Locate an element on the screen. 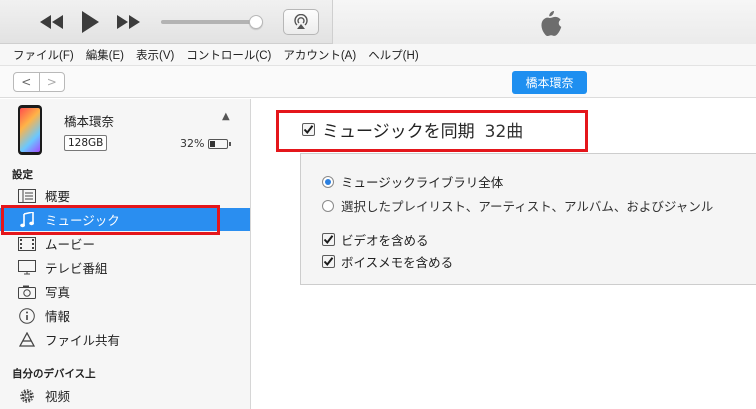 The image size is (756, 409). play-icon is located at coordinates (90, 22).